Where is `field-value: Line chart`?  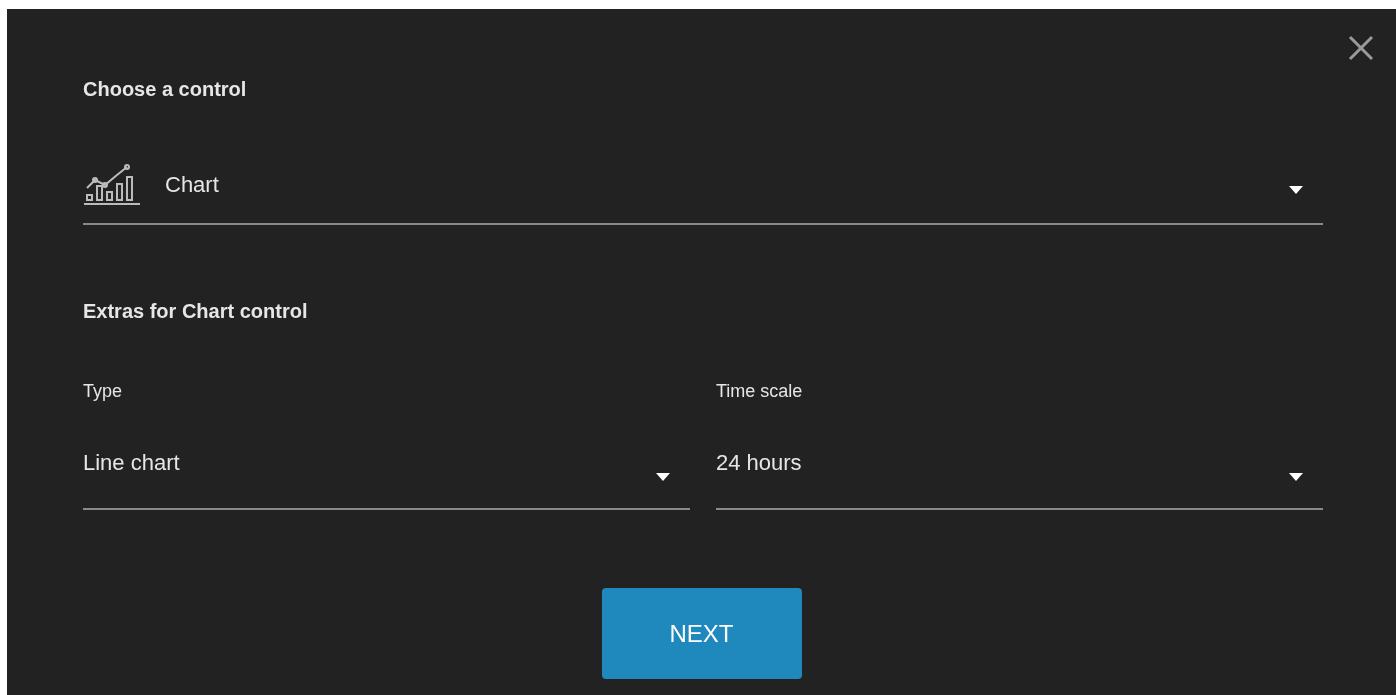
field-value: Line chart is located at coordinates (132, 463).